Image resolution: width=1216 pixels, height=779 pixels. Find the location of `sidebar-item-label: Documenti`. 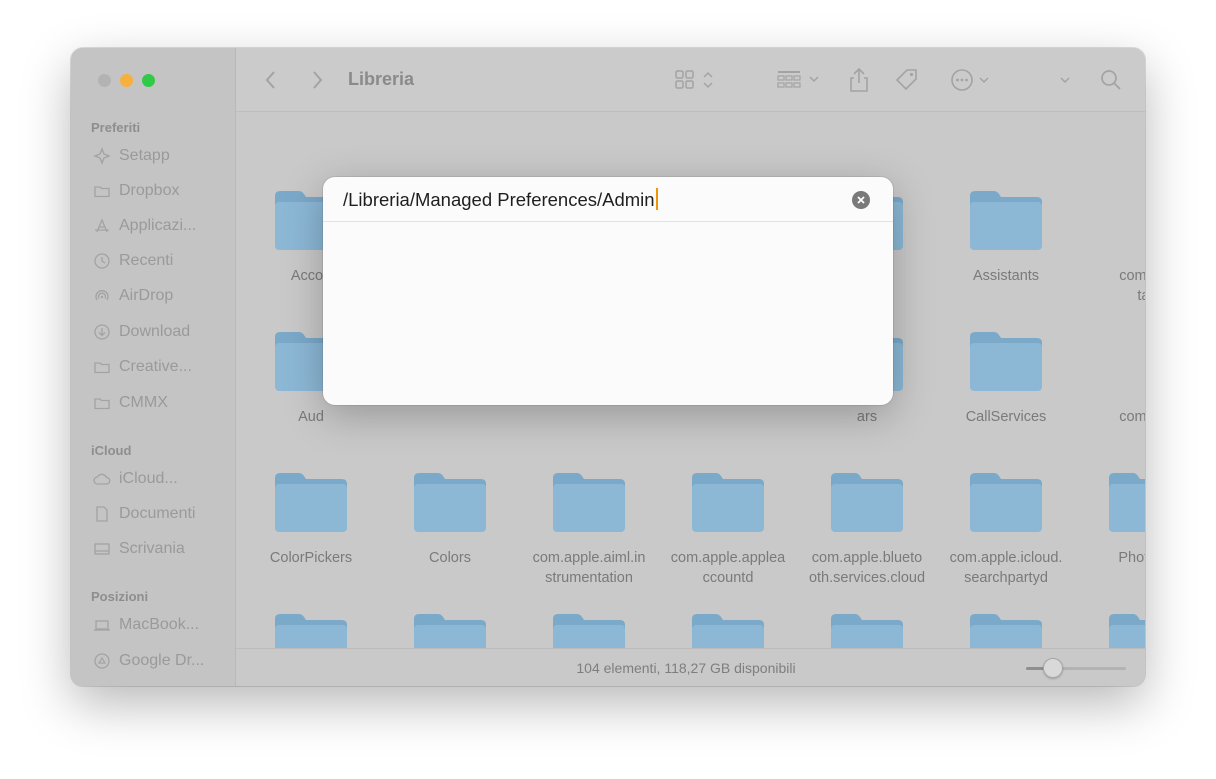

sidebar-item-label: Documenti is located at coordinates (157, 513).